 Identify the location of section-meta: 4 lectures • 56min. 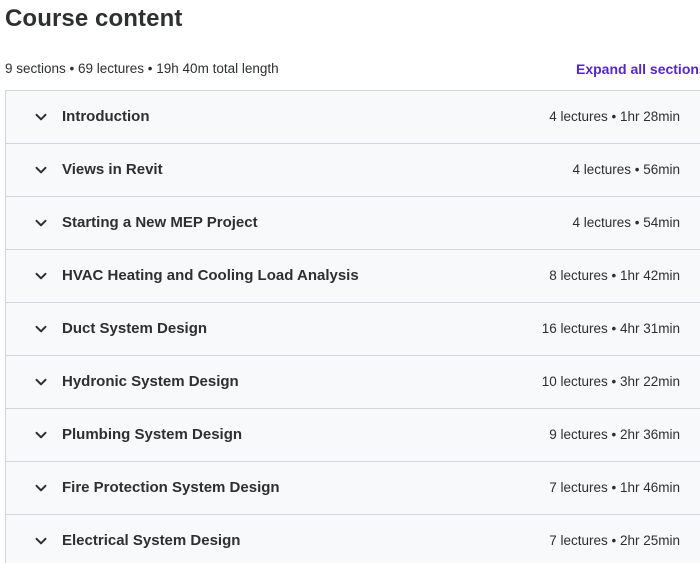
(626, 169).